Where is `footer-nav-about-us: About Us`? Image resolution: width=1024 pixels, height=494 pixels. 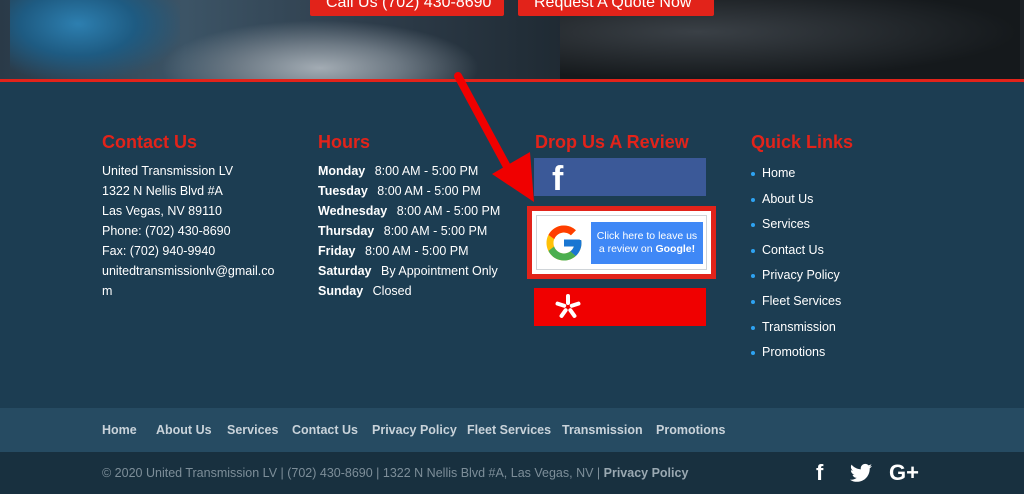
footer-nav-about-us: About Us is located at coordinates (184, 430).